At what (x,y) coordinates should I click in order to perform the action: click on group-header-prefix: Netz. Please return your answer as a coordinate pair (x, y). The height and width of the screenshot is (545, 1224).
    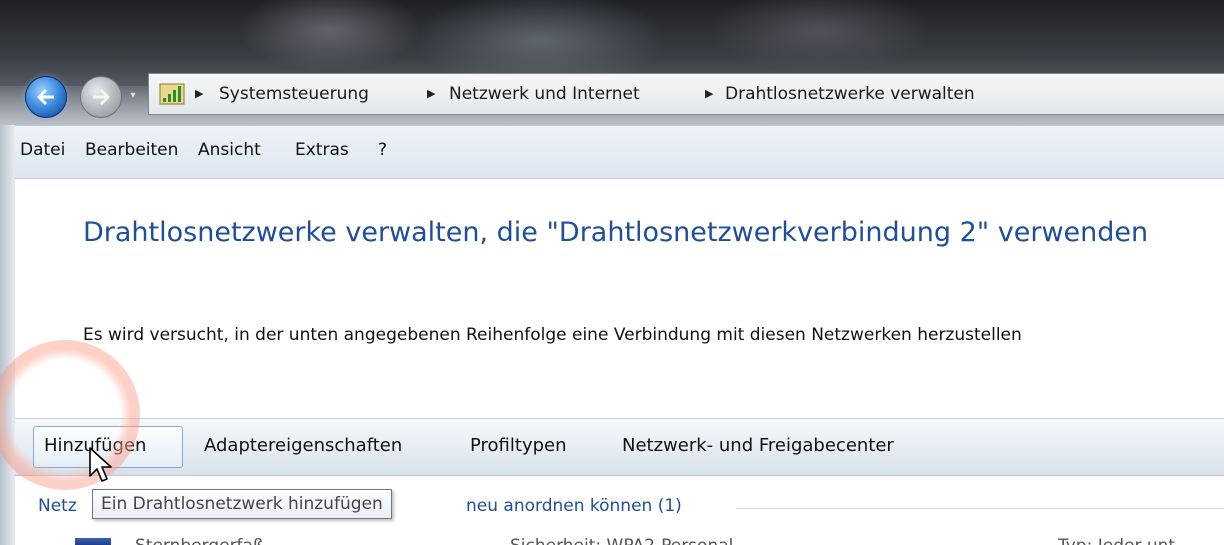
    Looking at the image, I should click on (57, 506).